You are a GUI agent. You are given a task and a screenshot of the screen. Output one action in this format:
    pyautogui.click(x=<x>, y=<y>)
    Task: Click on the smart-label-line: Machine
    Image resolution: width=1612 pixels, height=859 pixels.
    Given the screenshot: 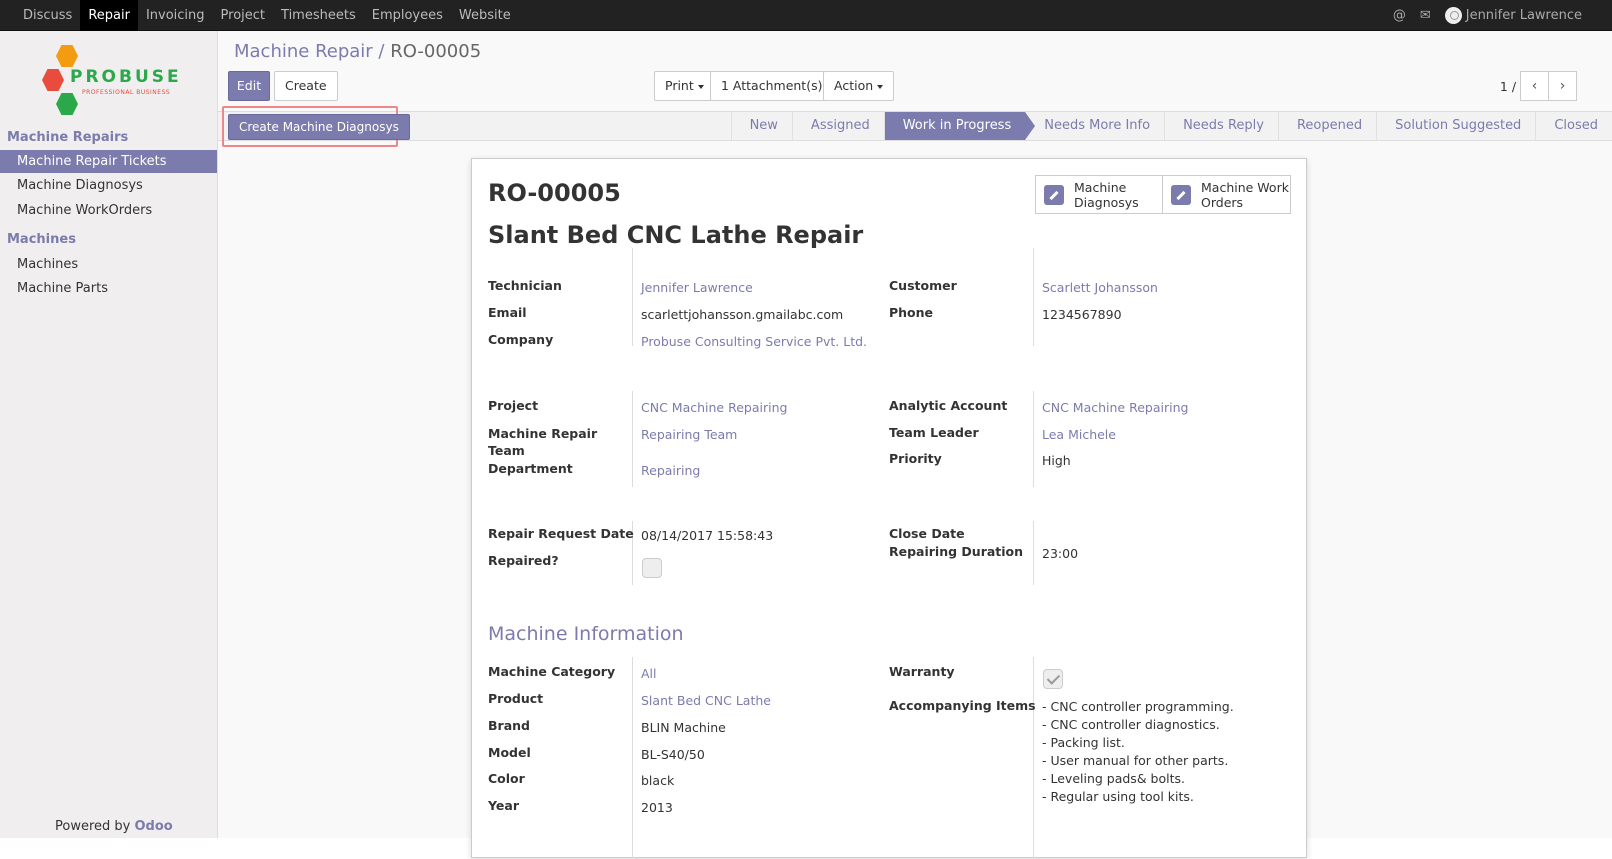 What is the action you would take?
    pyautogui.click(x=1100, y=187)
    